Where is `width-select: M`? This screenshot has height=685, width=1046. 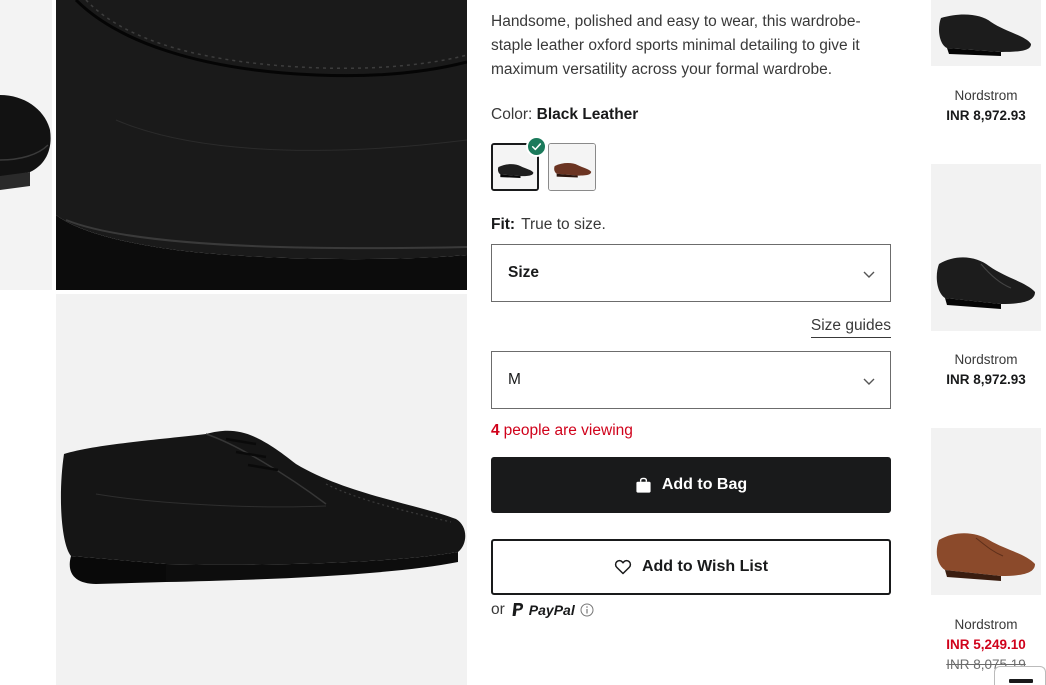
width-select: M is located at coordinates (691, 380).